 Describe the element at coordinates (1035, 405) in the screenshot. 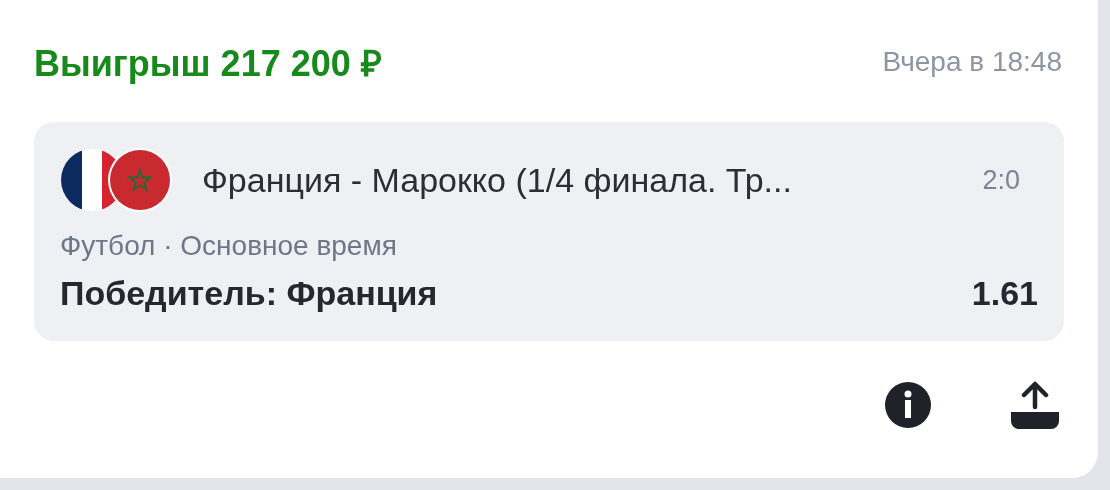

I see `share-icon` at that location.